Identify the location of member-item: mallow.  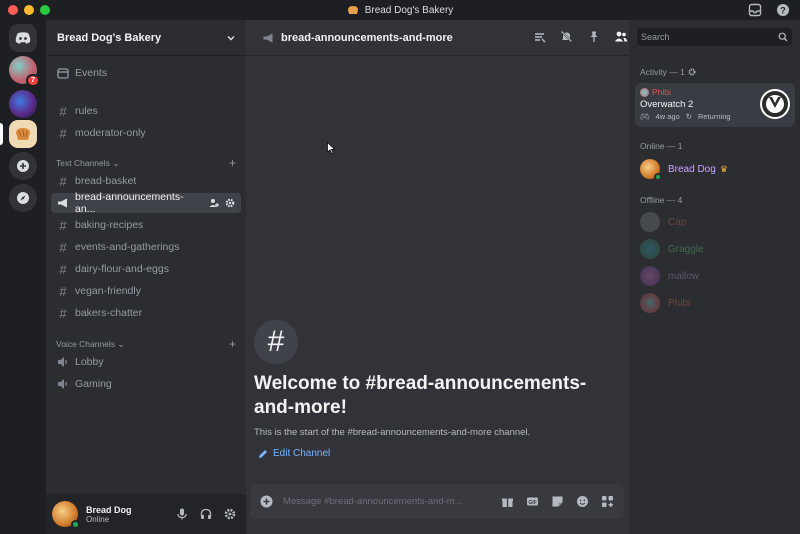
(715, 276).